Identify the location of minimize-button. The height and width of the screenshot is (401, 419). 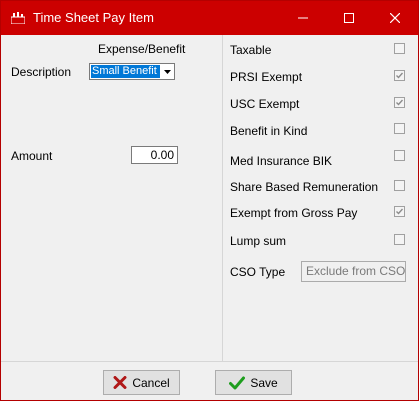
(303, 18).